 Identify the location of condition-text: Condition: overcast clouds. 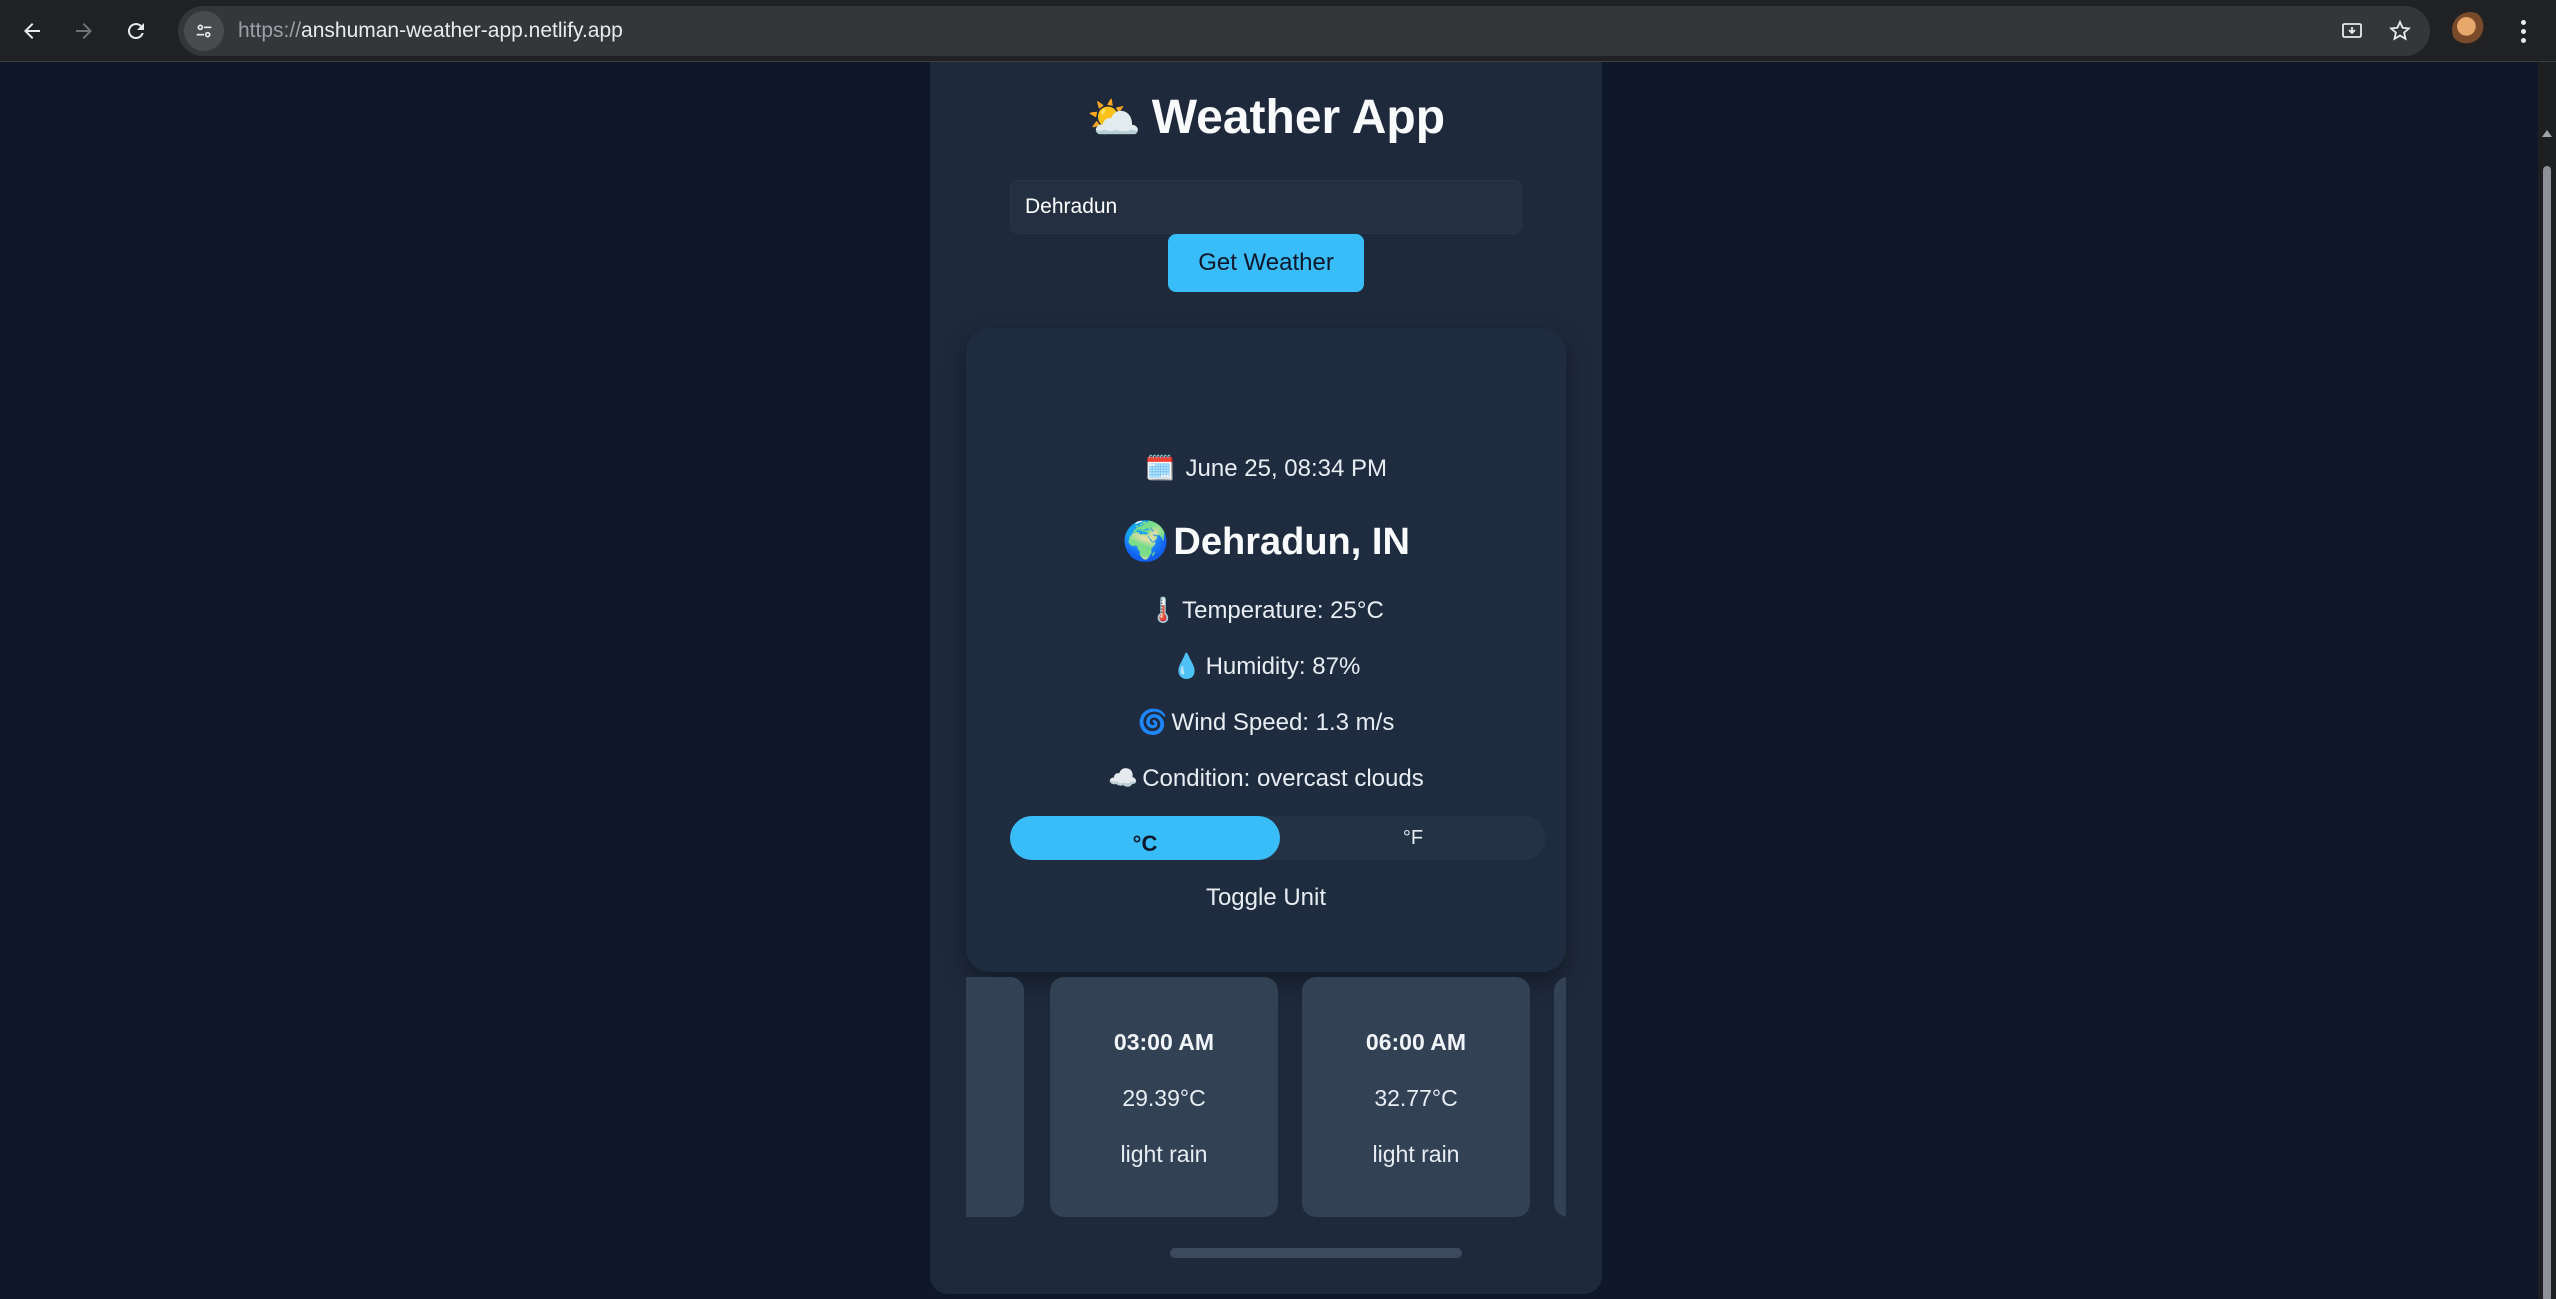
(1283, 778).